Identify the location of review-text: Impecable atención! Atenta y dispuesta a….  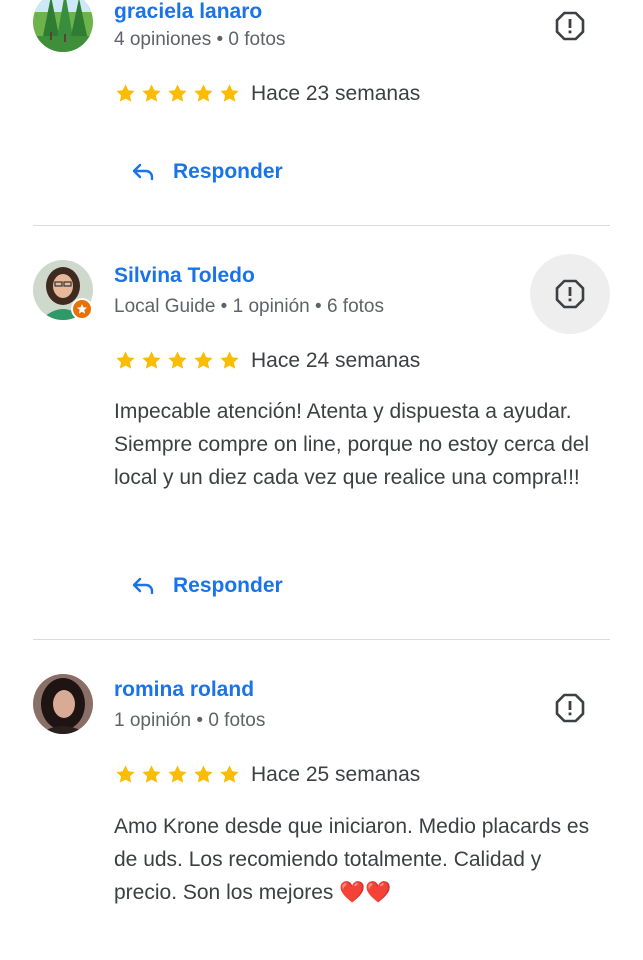
(352, 444).